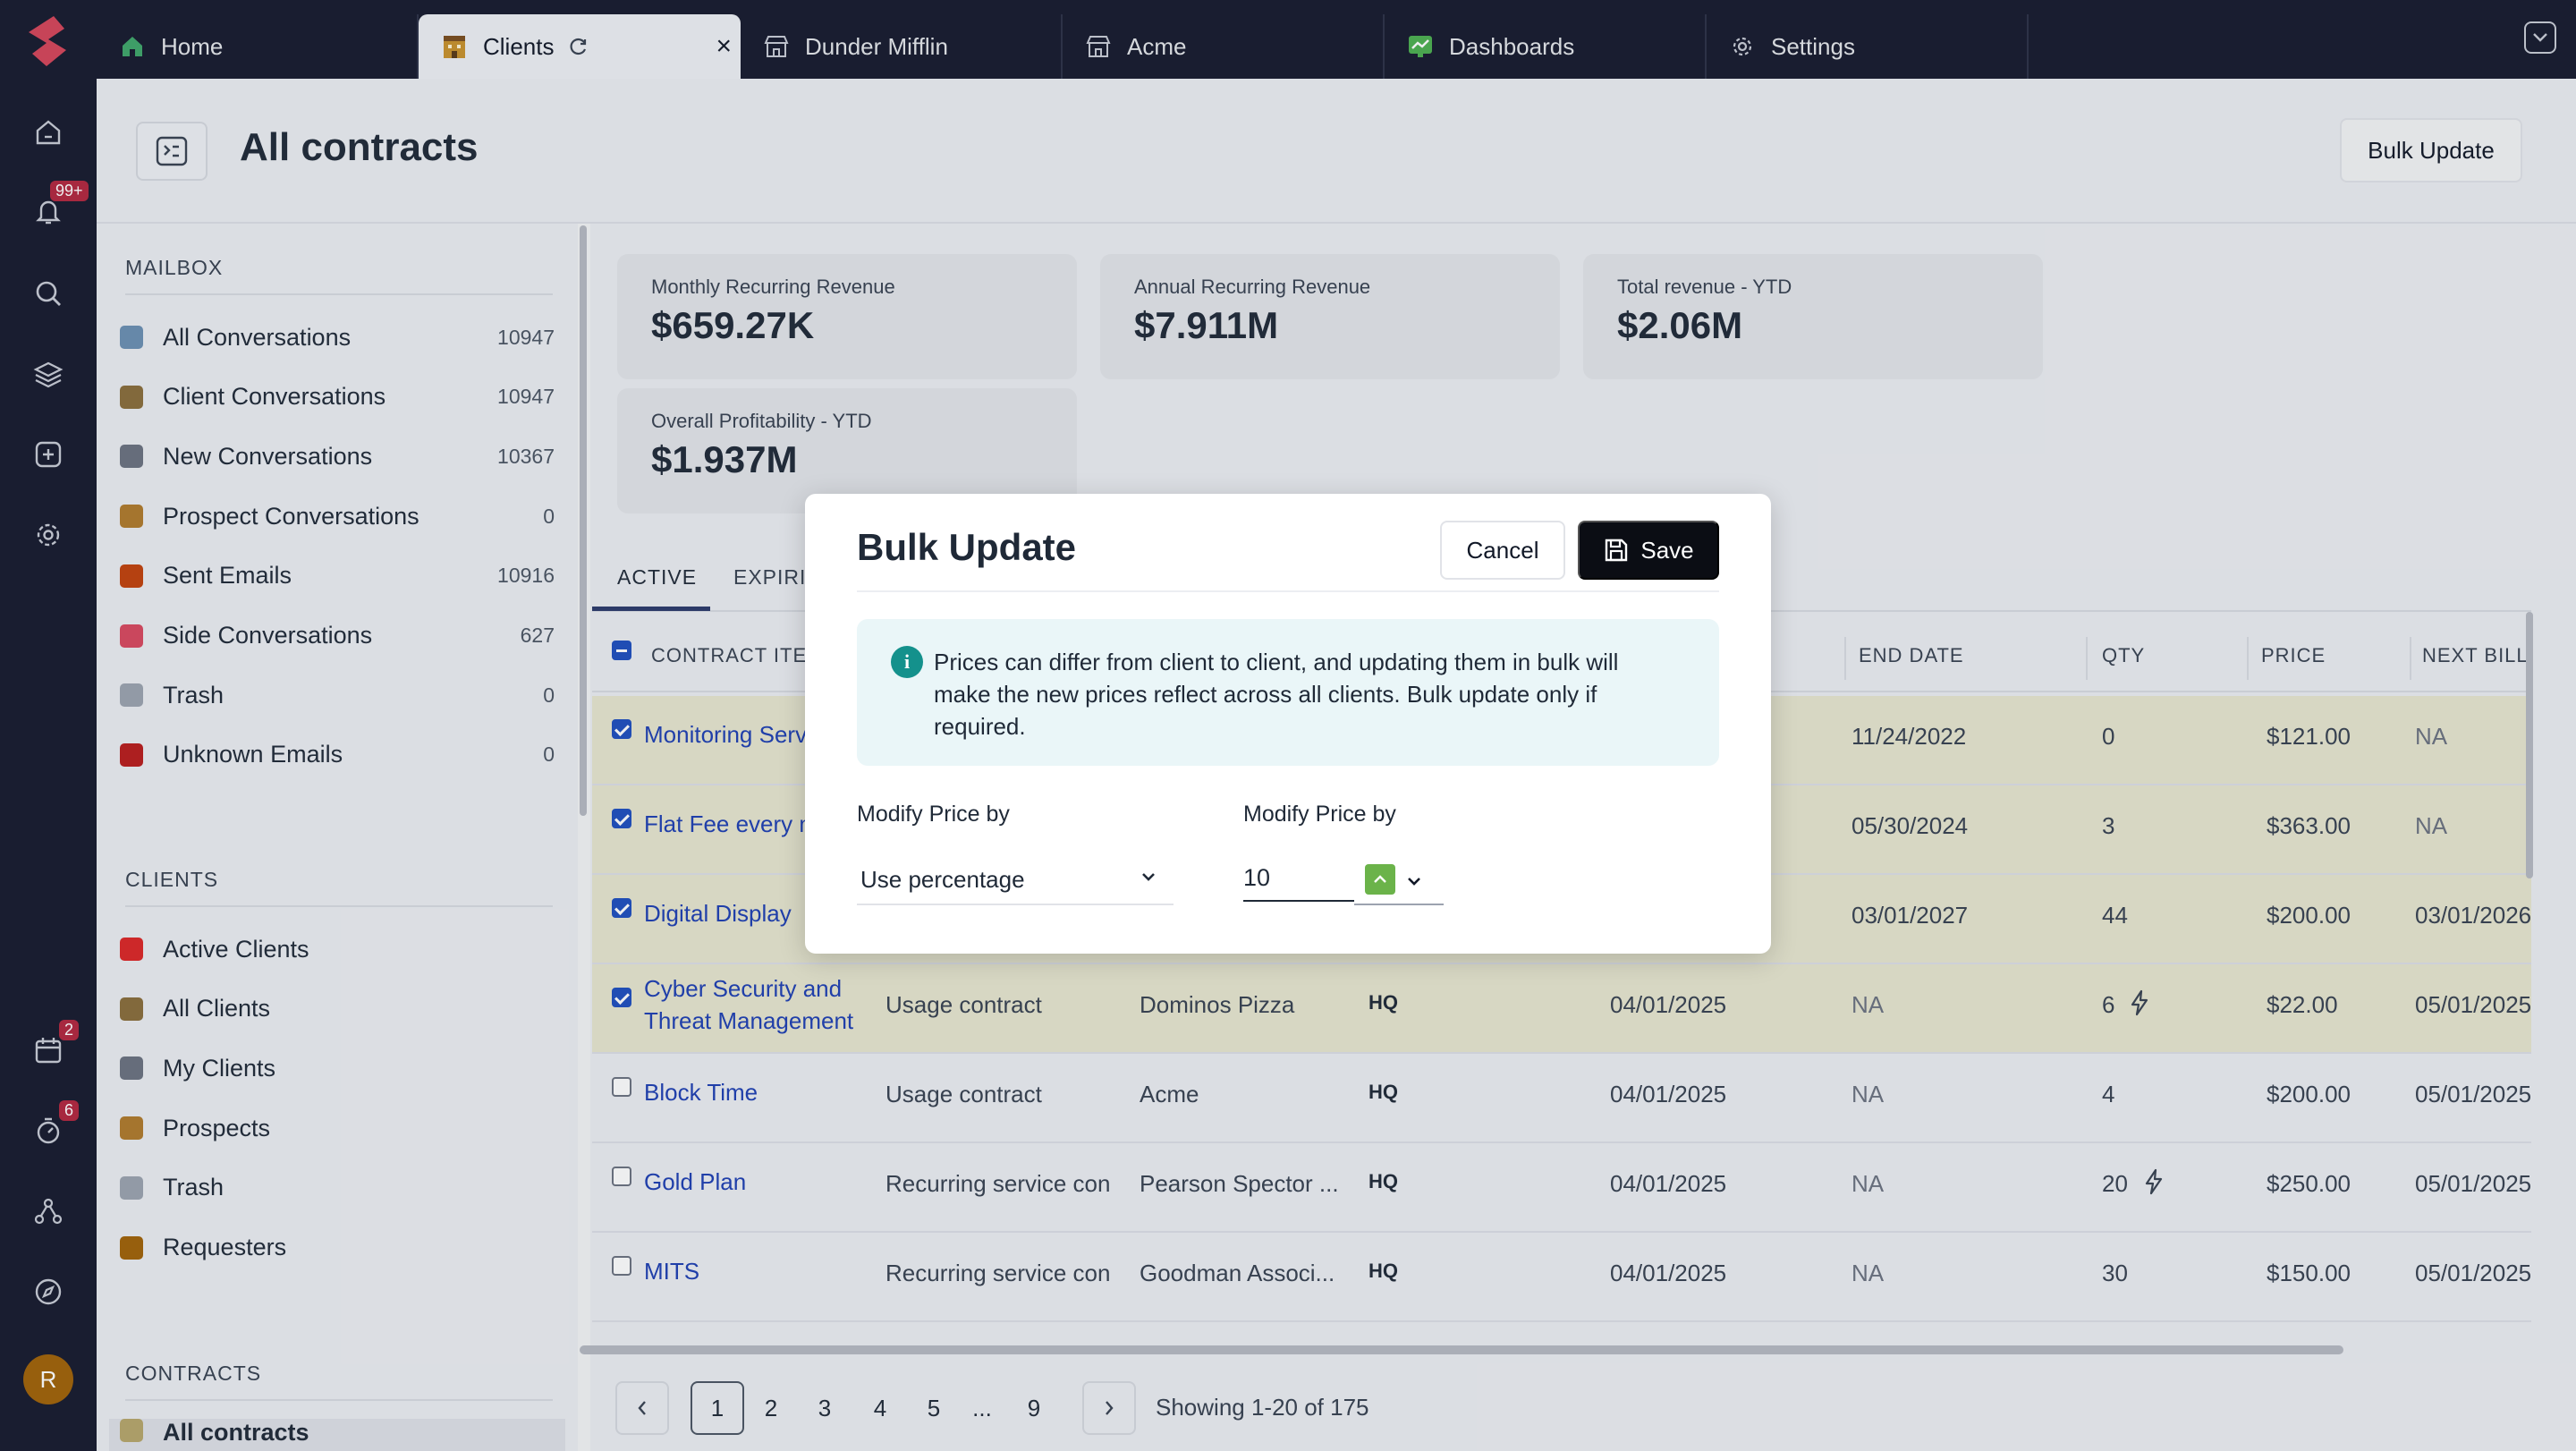 This screenshot has height=1451, width=2576. I want to click on select-value: Use percentage, so click(942, 879).